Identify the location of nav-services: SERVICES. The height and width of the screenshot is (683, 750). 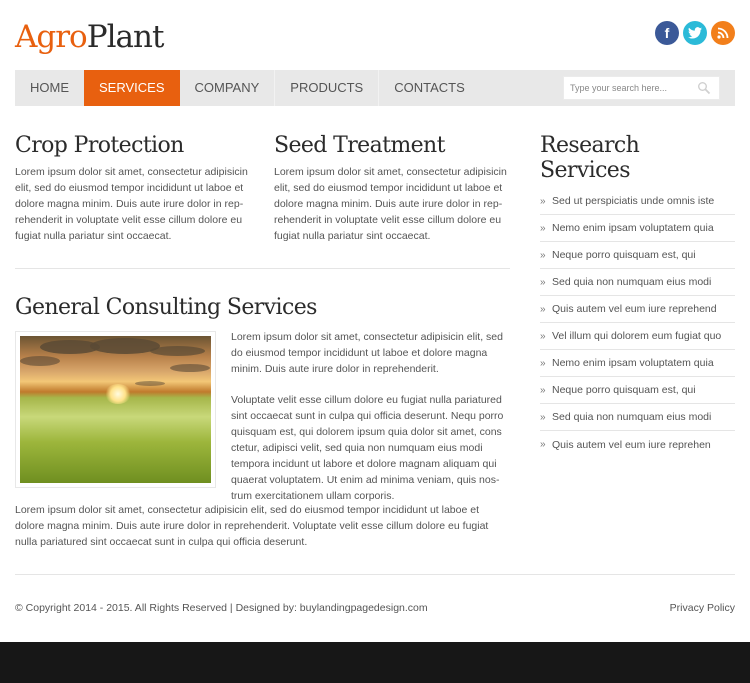
(132, 88).